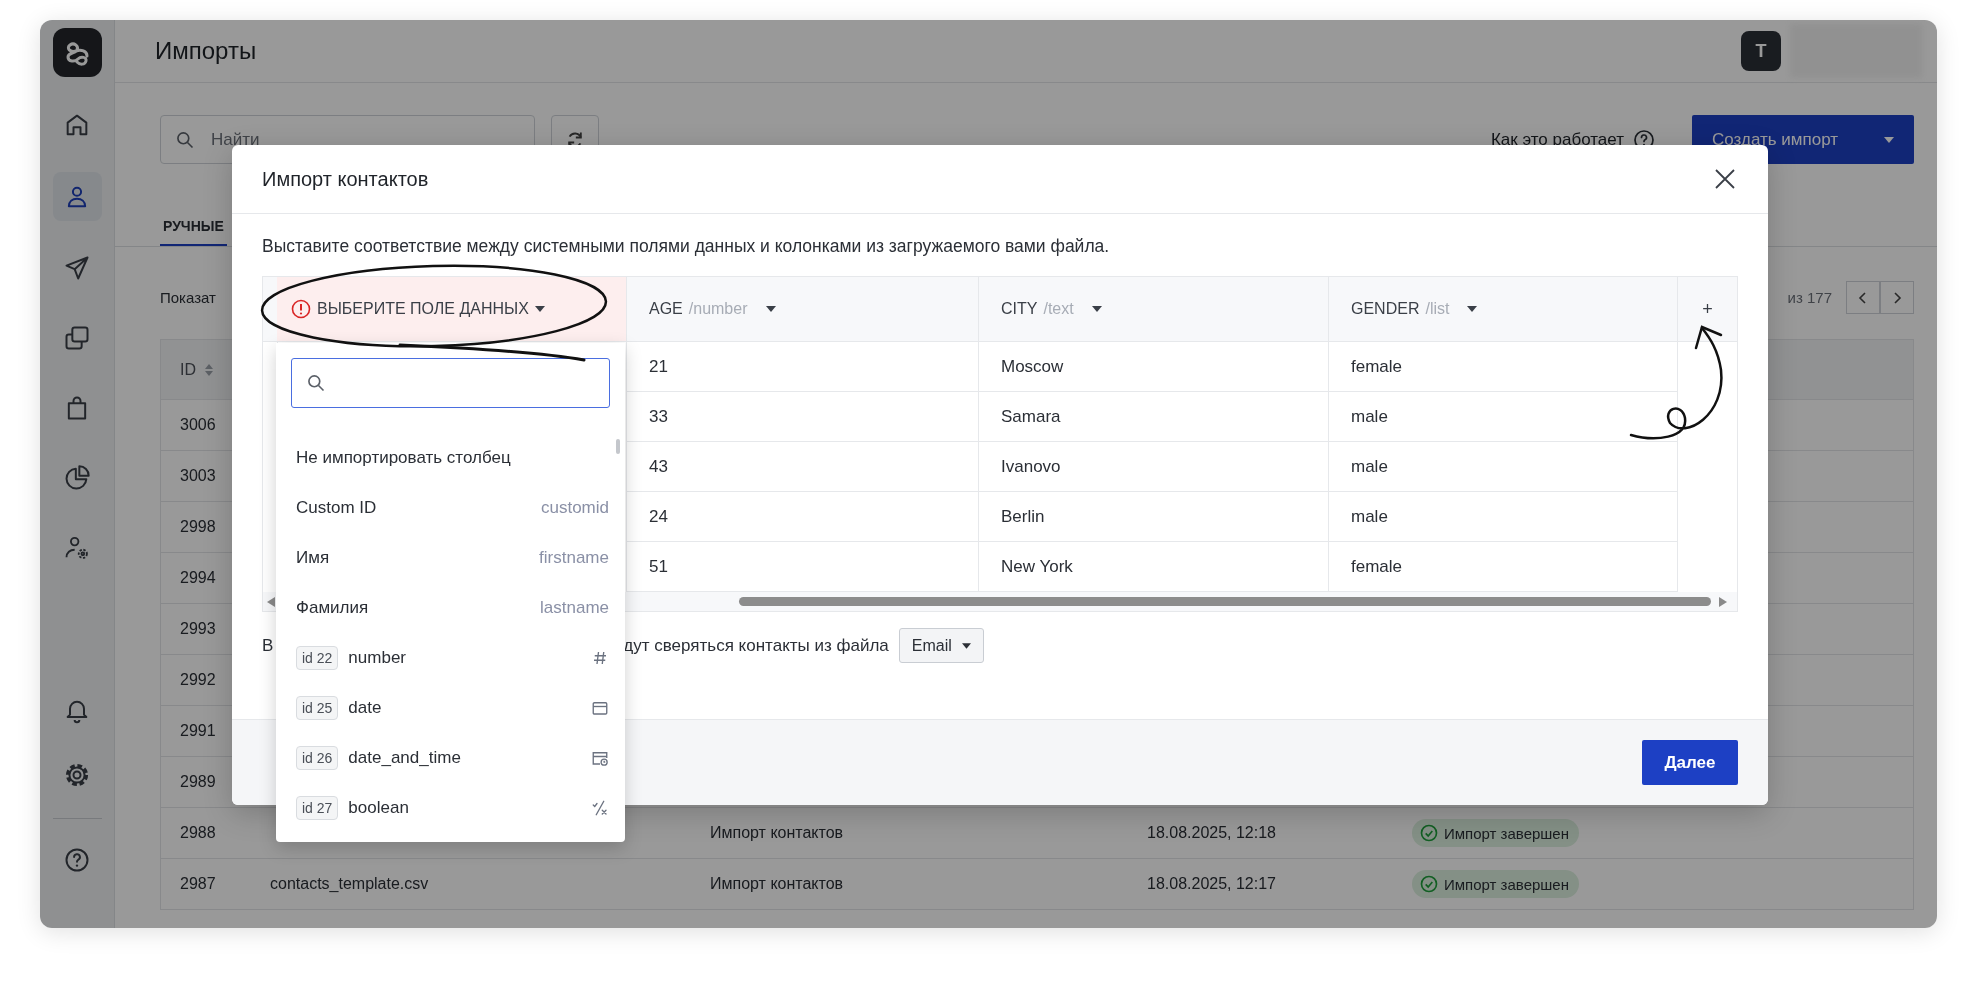 The image size is (1977, 989). What do you see at coordinates (77, 52) in the screenshot?
I see `logo-icon` at bounding box center [77, 52].